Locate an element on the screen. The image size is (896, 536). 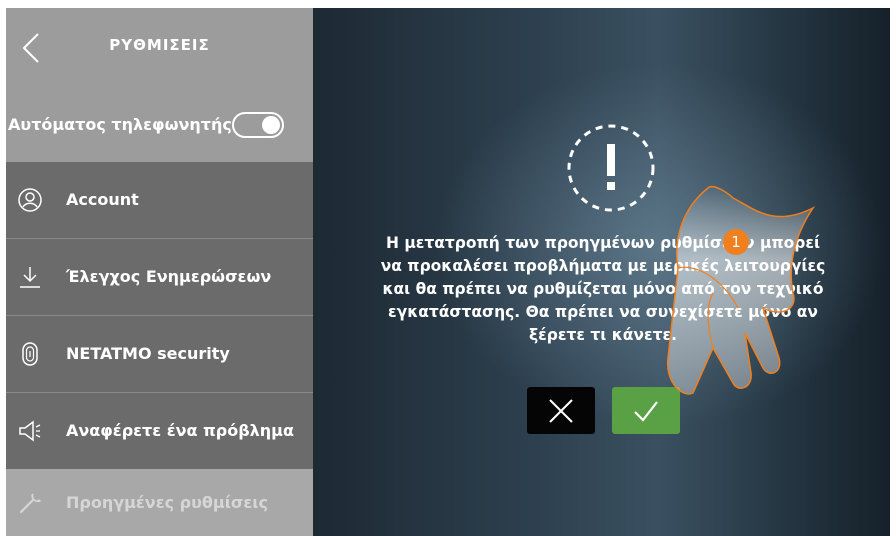
toggle-knob is located at coordinates (271, 125).